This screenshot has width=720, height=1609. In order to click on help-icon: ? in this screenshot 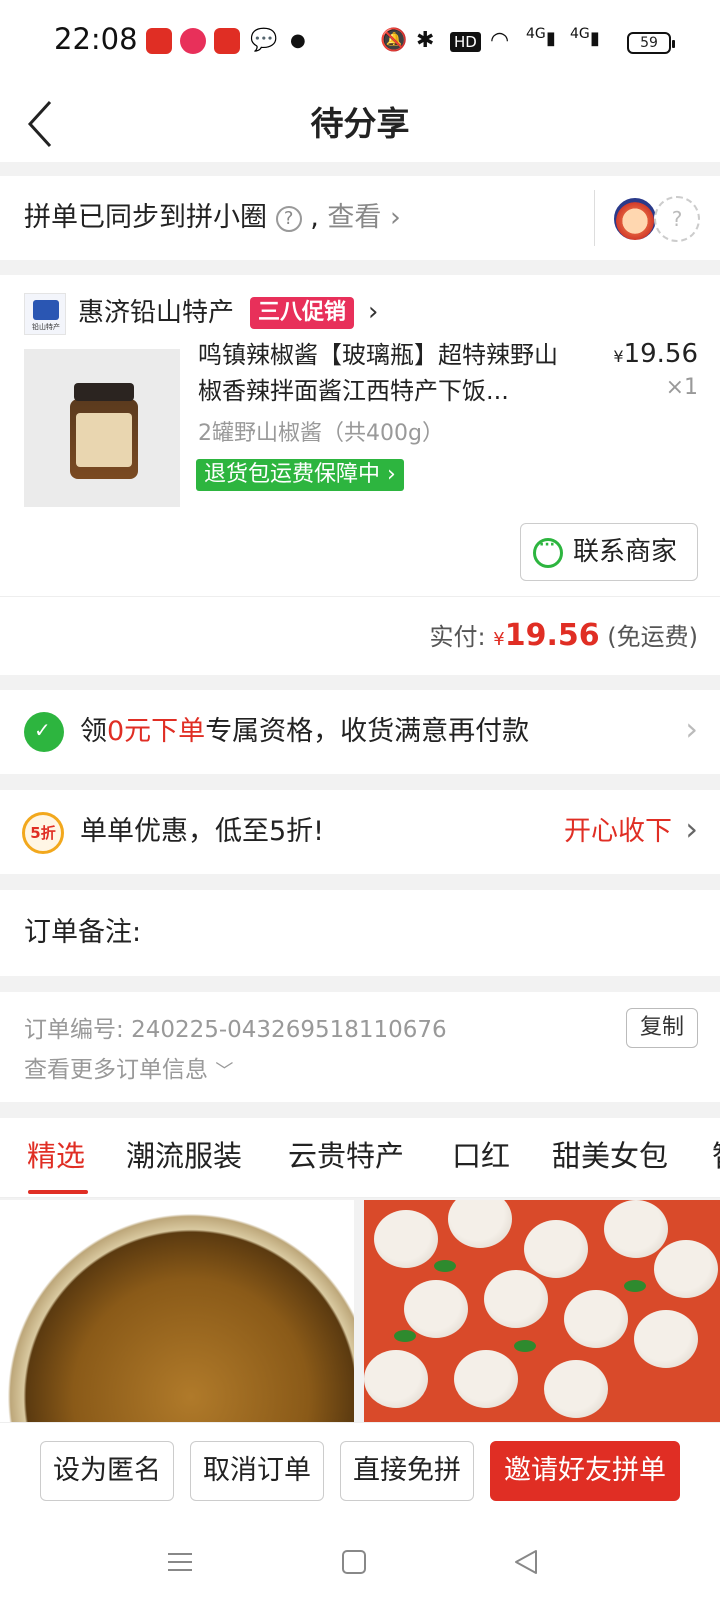, I will do `click(288, 218)`.